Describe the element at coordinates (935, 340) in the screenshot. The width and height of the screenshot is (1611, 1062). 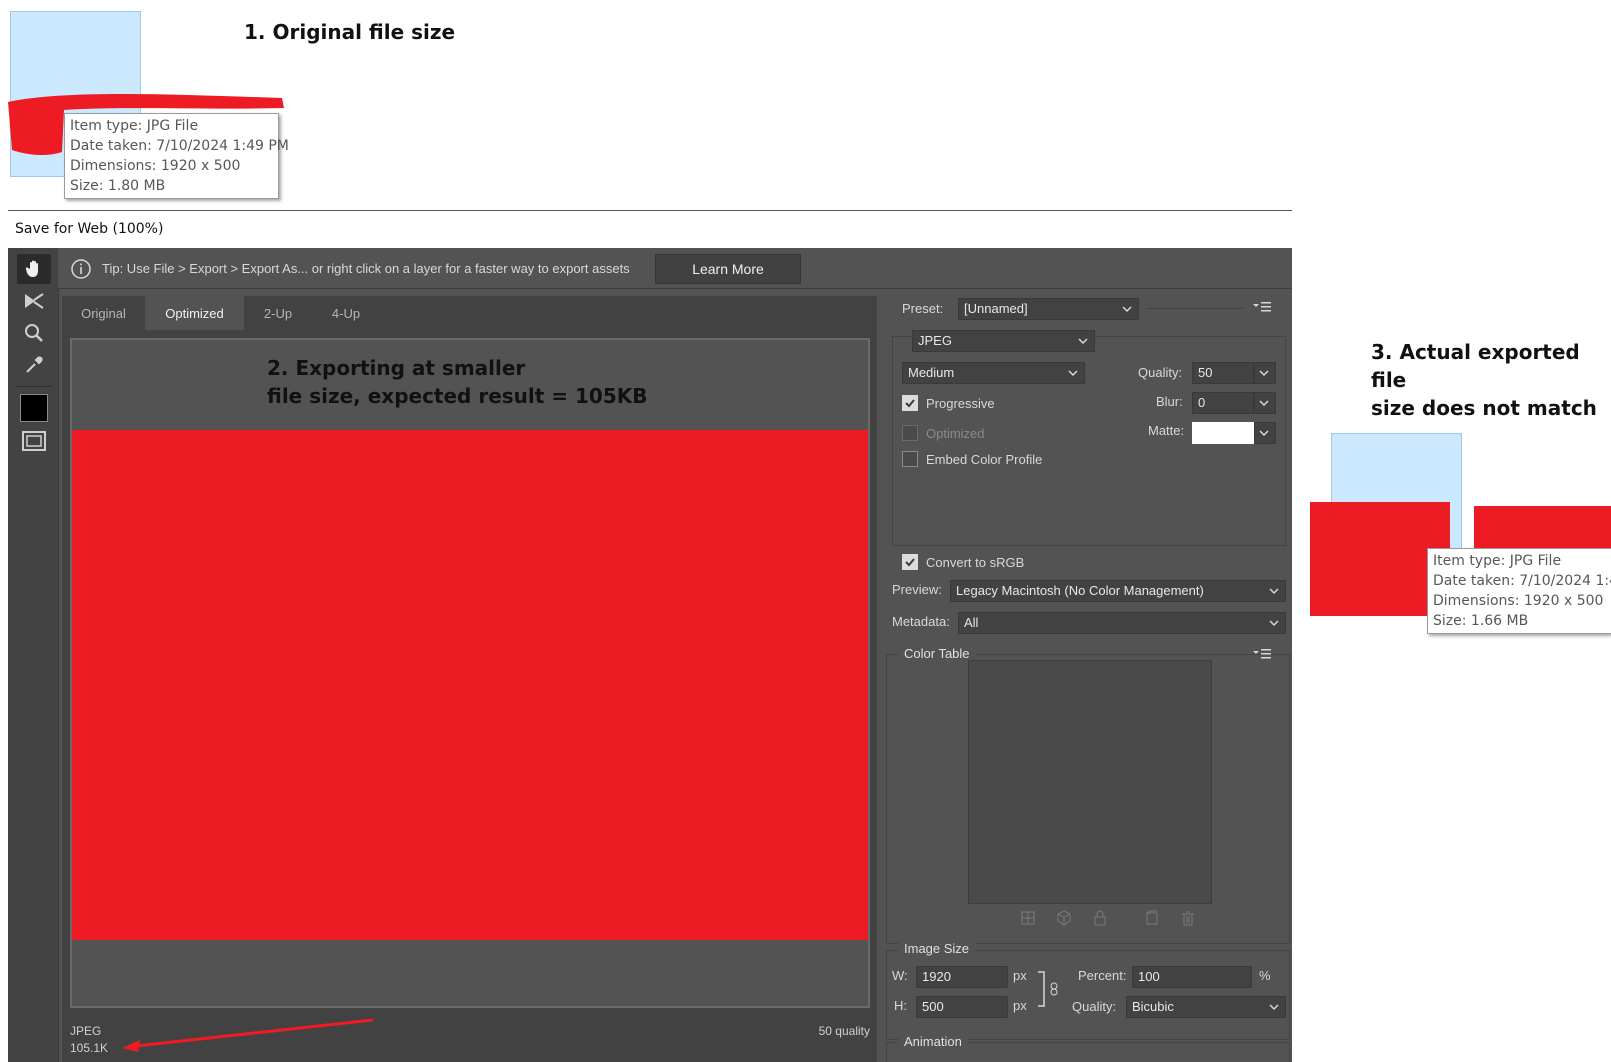
I see `file-format-value: JPEG` at that location.